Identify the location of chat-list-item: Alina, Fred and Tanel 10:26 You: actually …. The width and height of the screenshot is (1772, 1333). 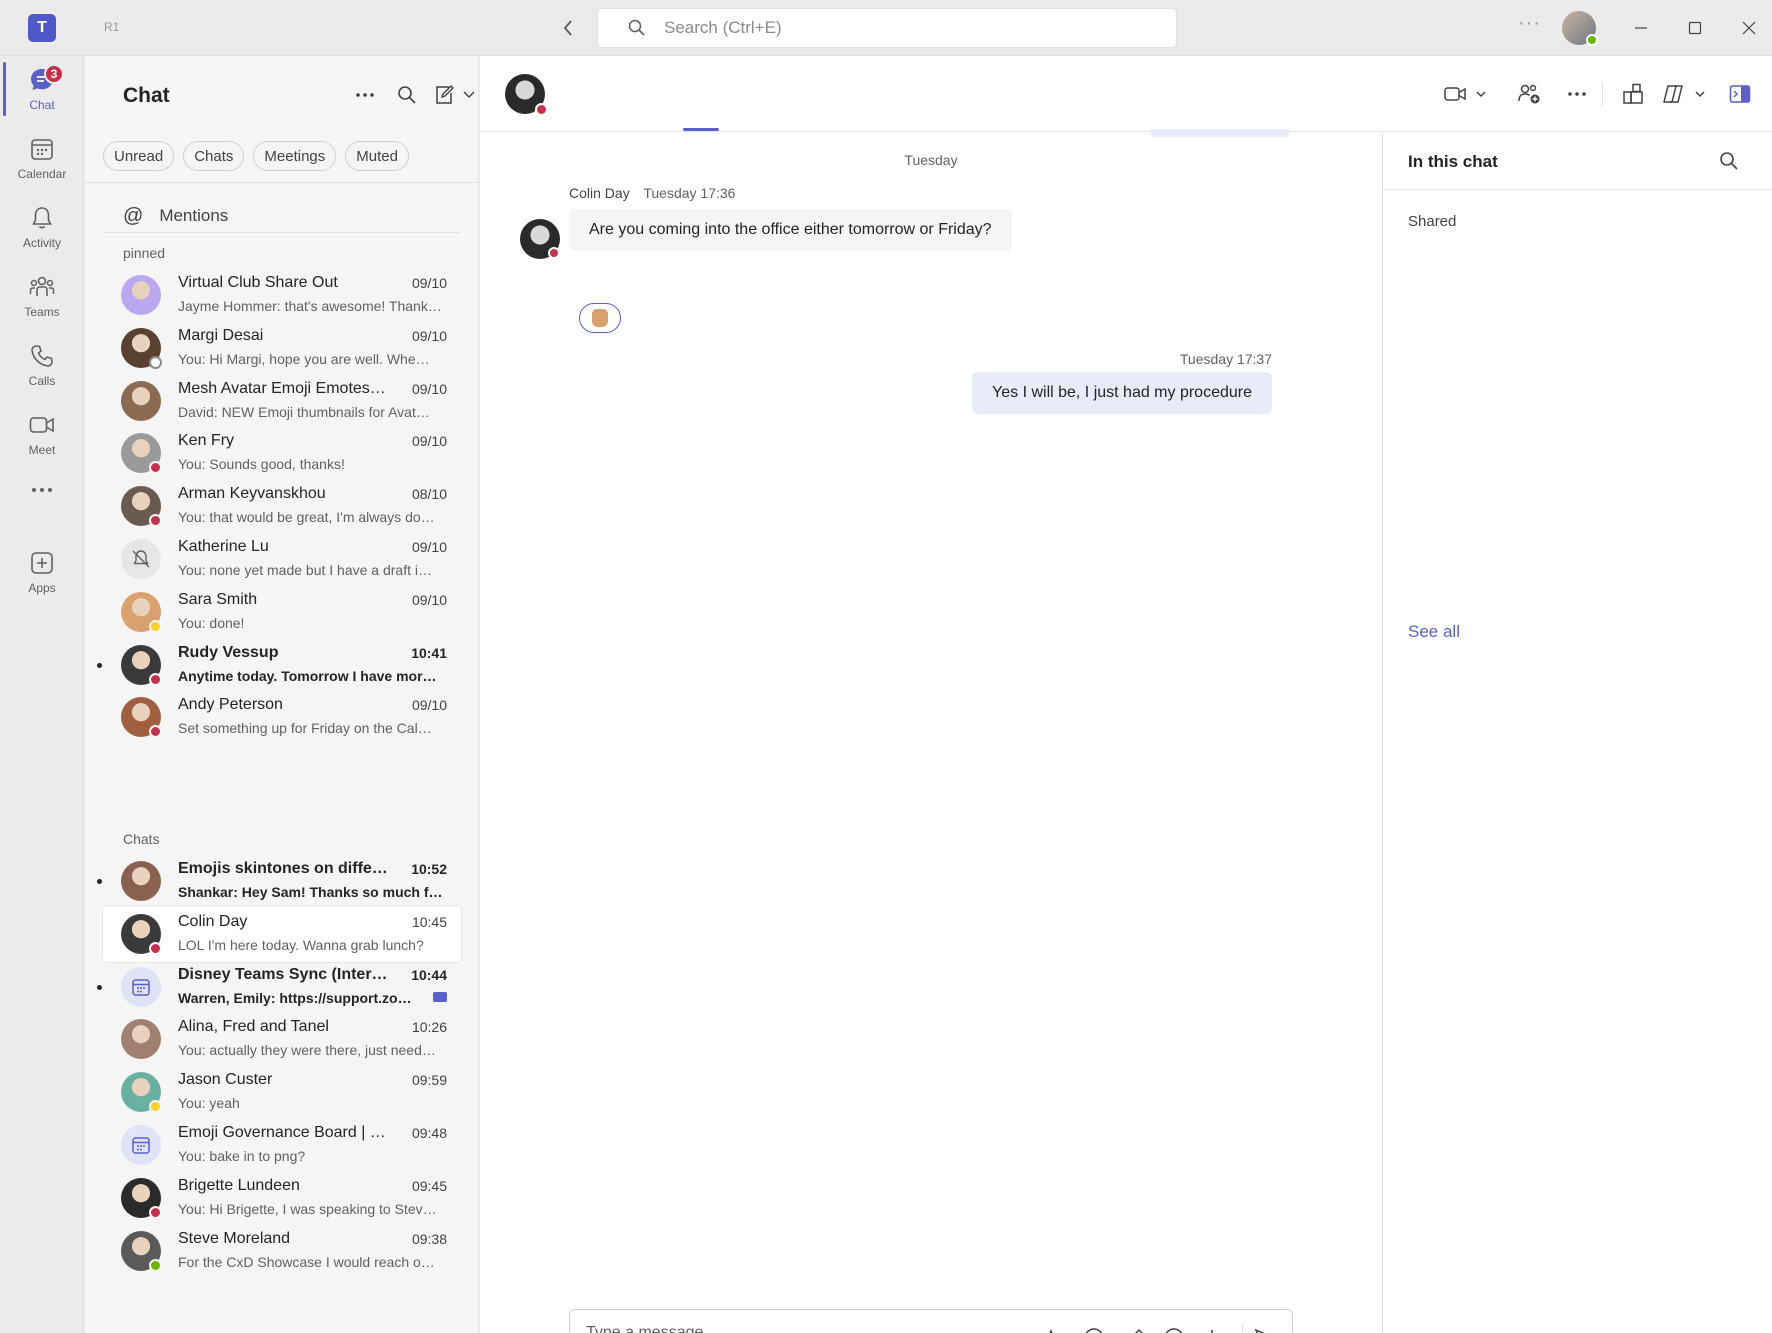
(282, 1039).